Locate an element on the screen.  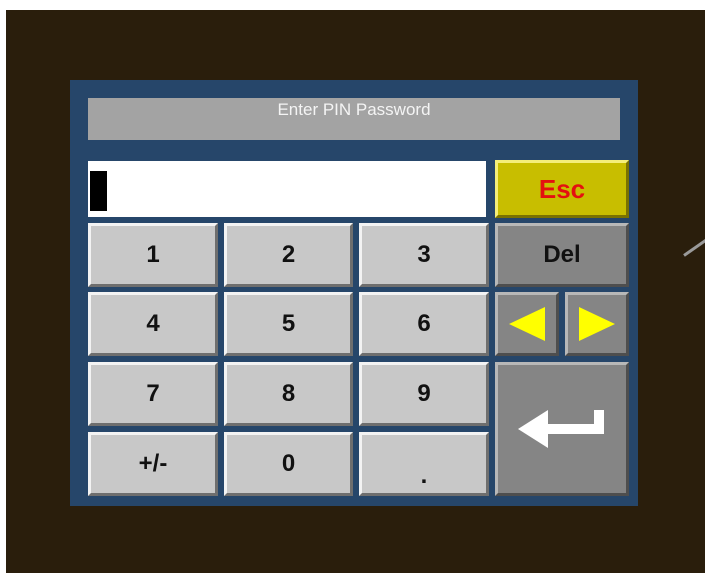
cursor-left-button is located at coordinates (527, 324).